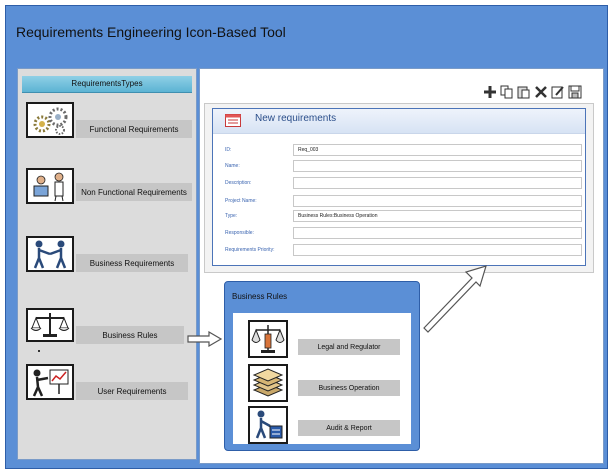 This screenshot has width=615, height=474. I want to click on priority-field, so click(437, 250).